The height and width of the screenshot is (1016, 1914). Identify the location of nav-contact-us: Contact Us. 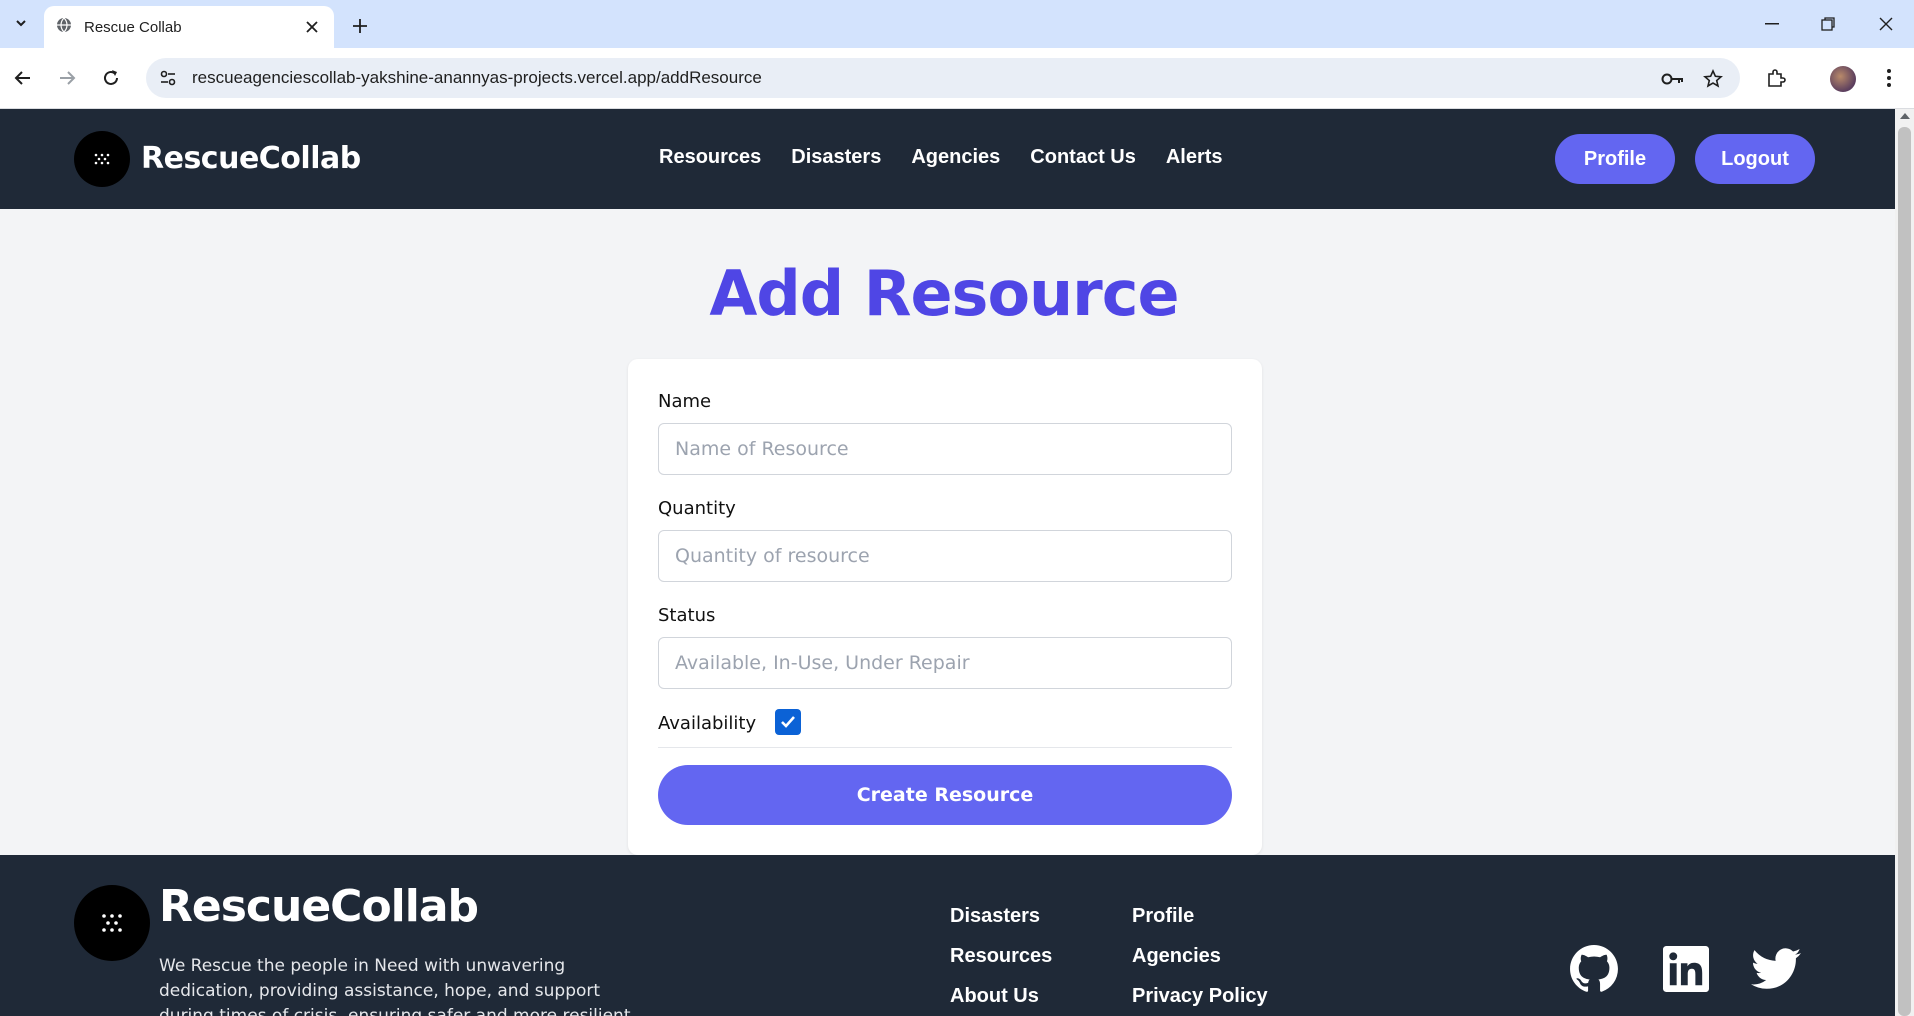
(1083, 157).